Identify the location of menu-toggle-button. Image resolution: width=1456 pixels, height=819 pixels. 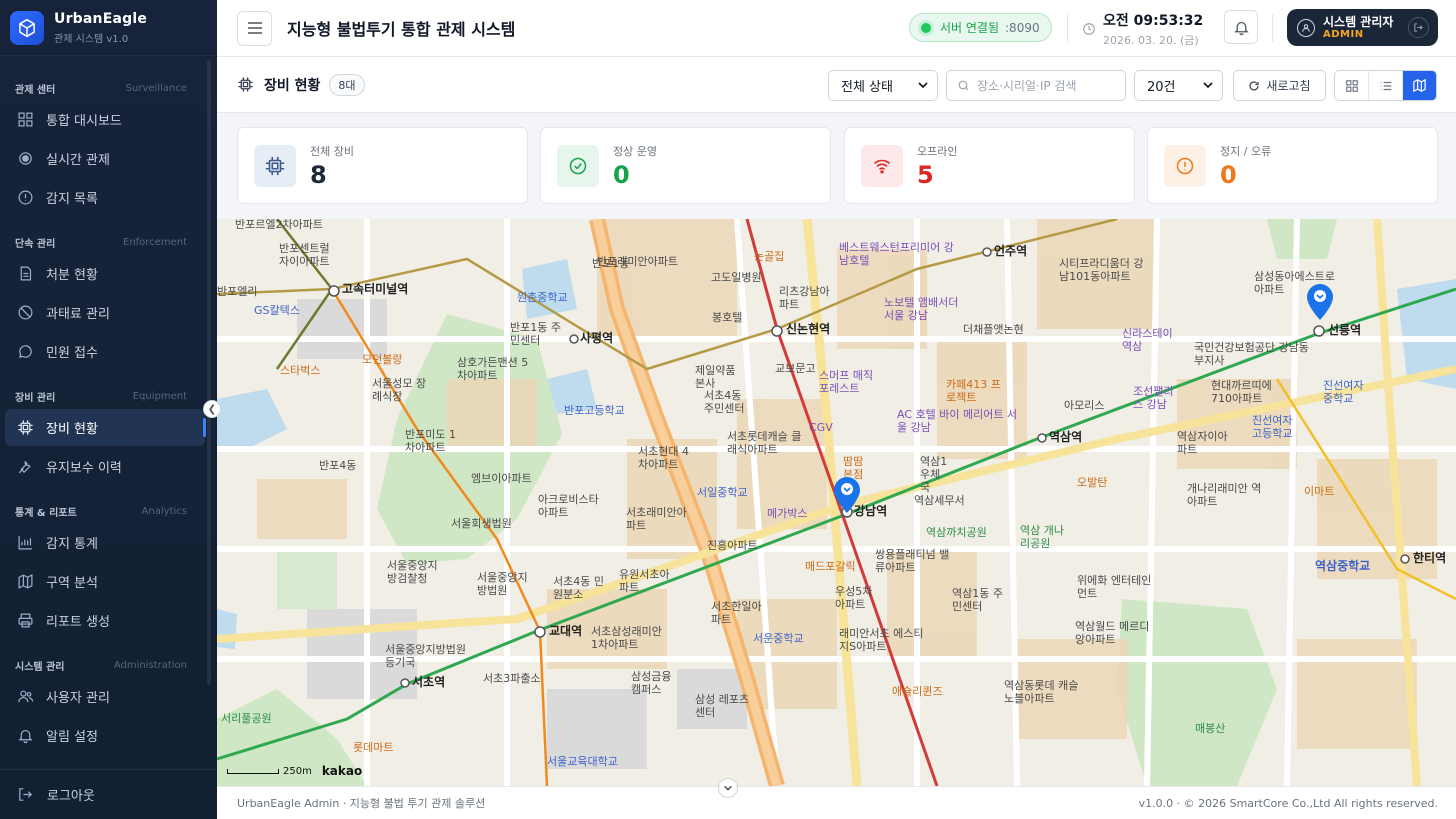
(254, 28).